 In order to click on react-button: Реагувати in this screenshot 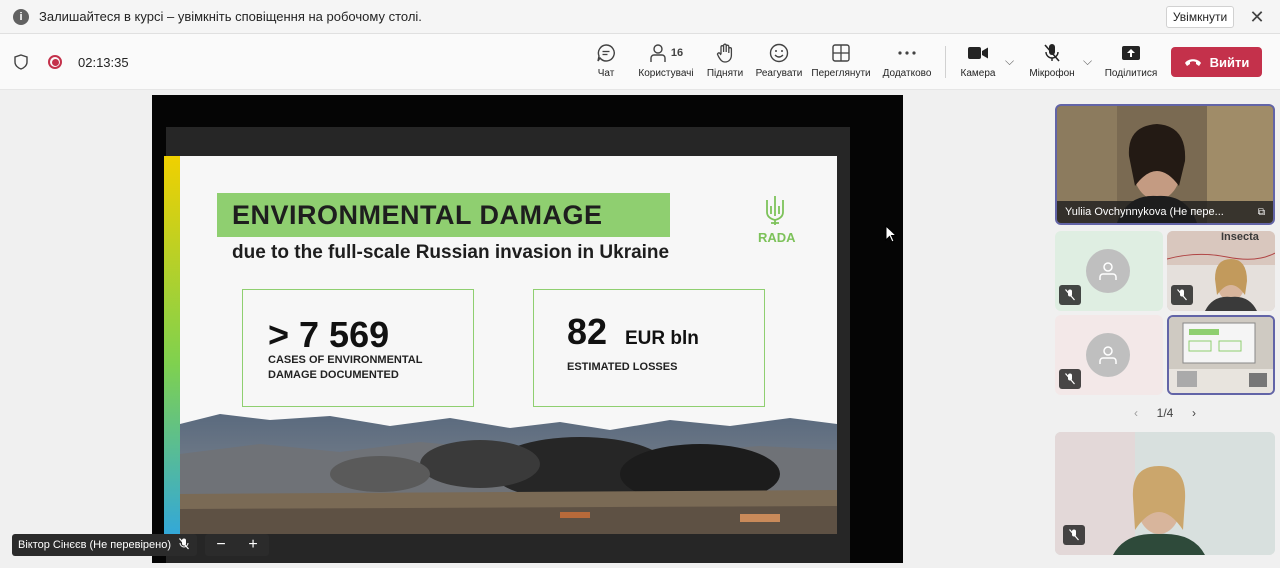, I will do `click(779, 64)`.